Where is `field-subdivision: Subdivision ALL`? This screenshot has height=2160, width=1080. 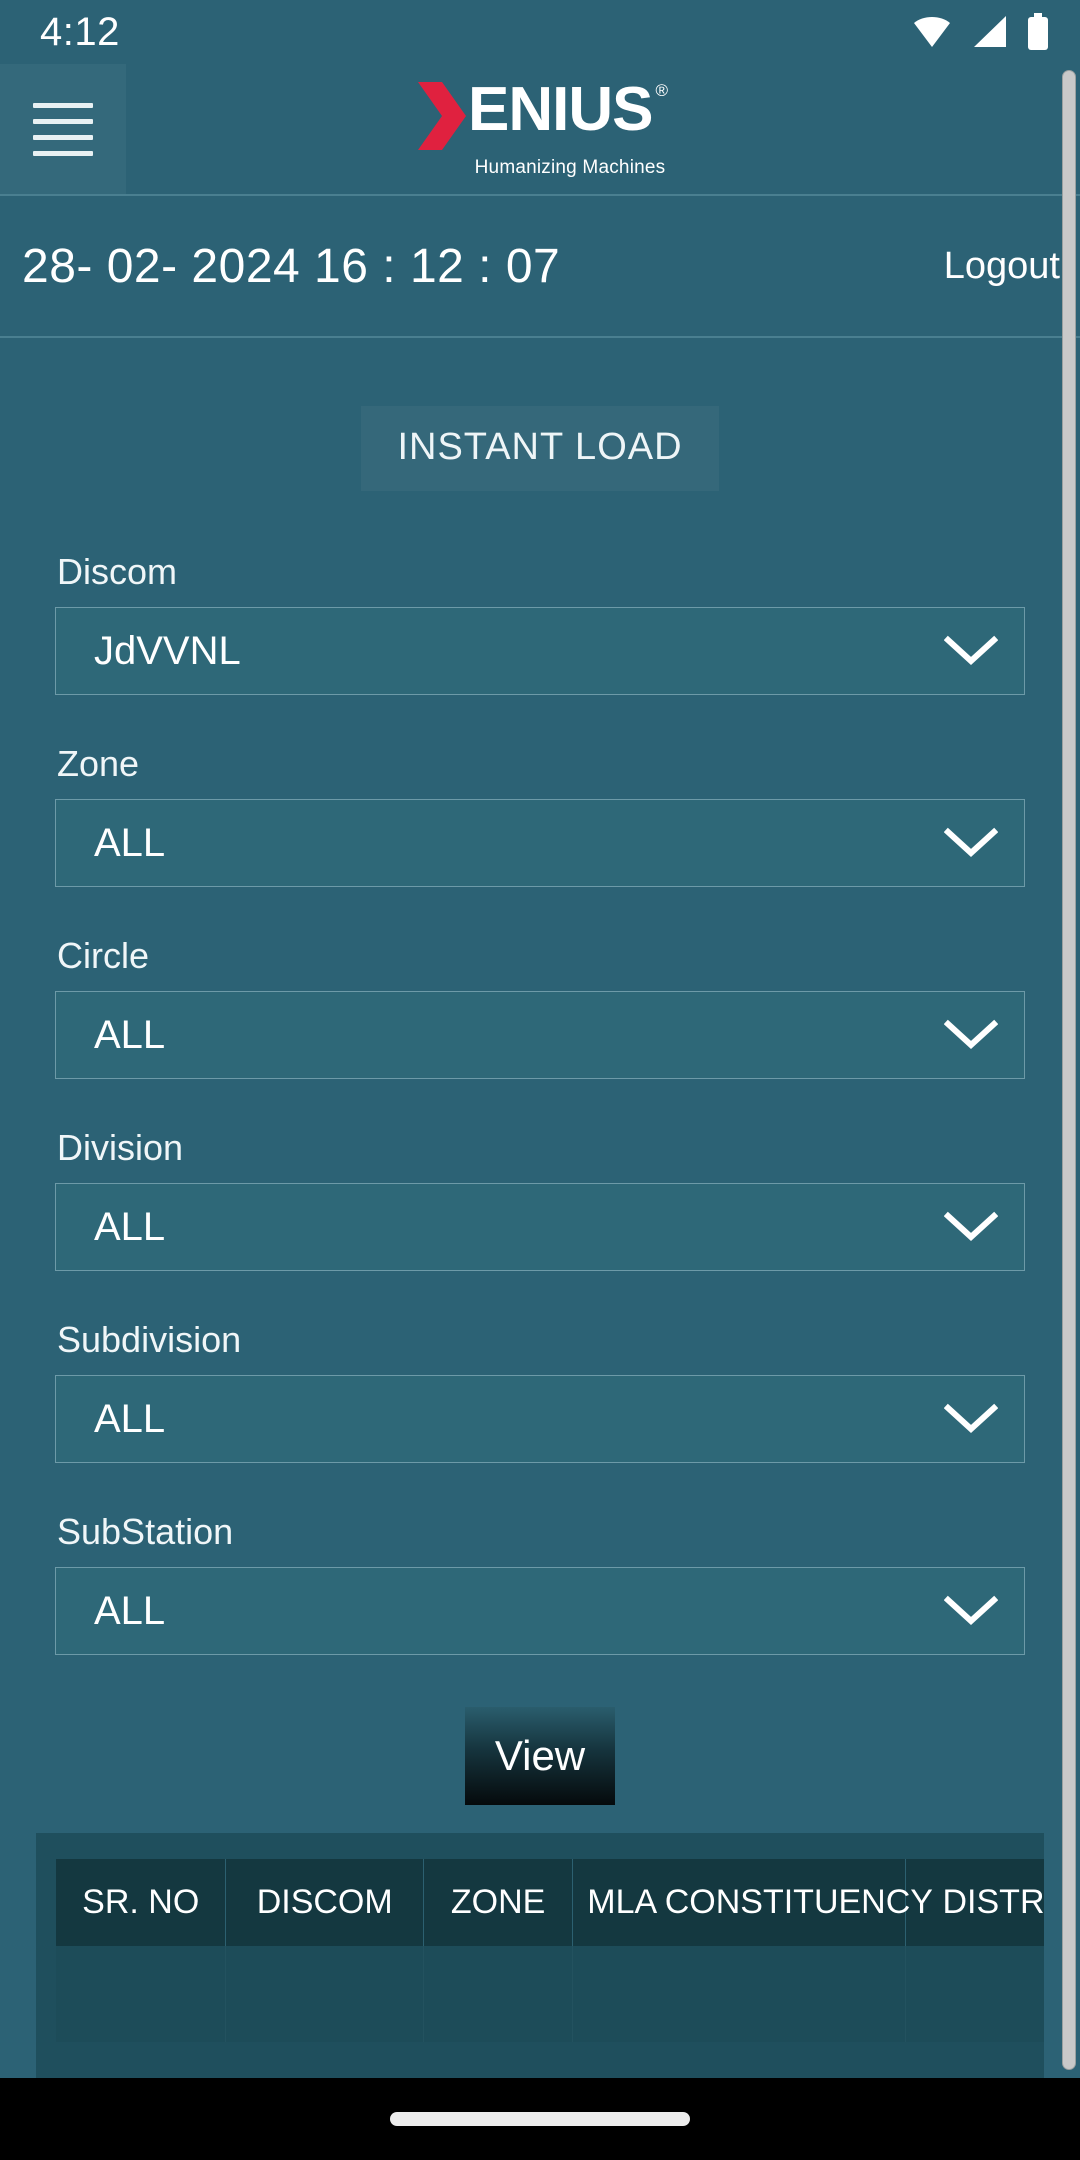
field-subdivision: Subdivision ALL is located at coordinates (540, 1391).